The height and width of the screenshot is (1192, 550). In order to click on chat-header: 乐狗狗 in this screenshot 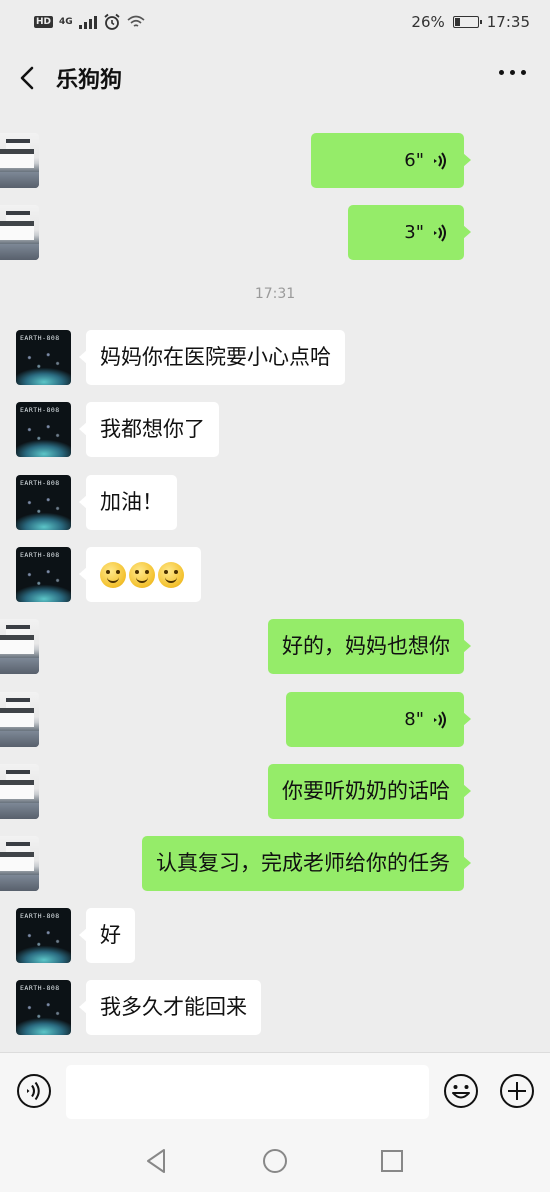, I will do `click(275, 78)`.